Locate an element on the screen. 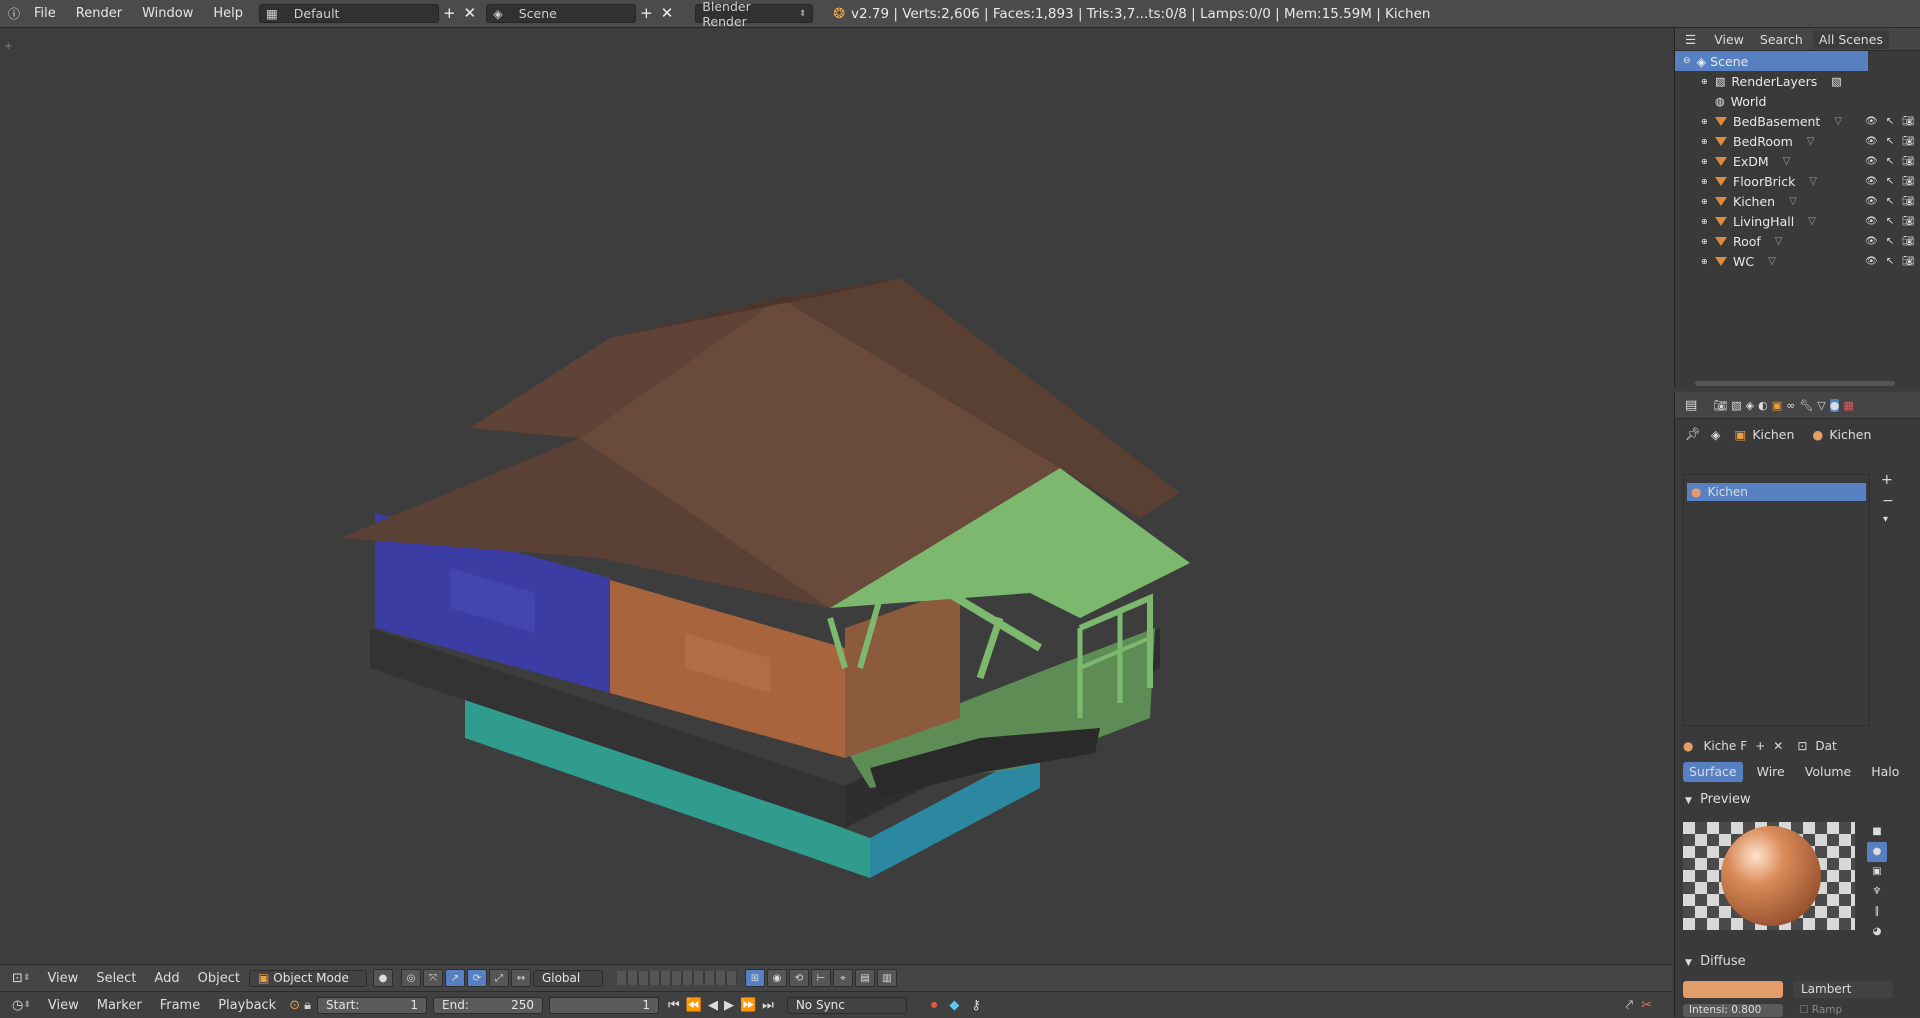 This screenshot has height=1018, width=1920. tab-wire: Wire is located at coordinates (1771, 772).